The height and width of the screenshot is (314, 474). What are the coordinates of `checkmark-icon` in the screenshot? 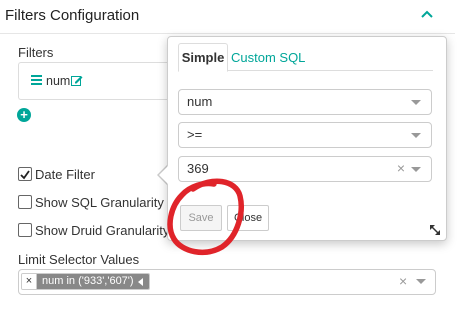 It's located at (25, 175).